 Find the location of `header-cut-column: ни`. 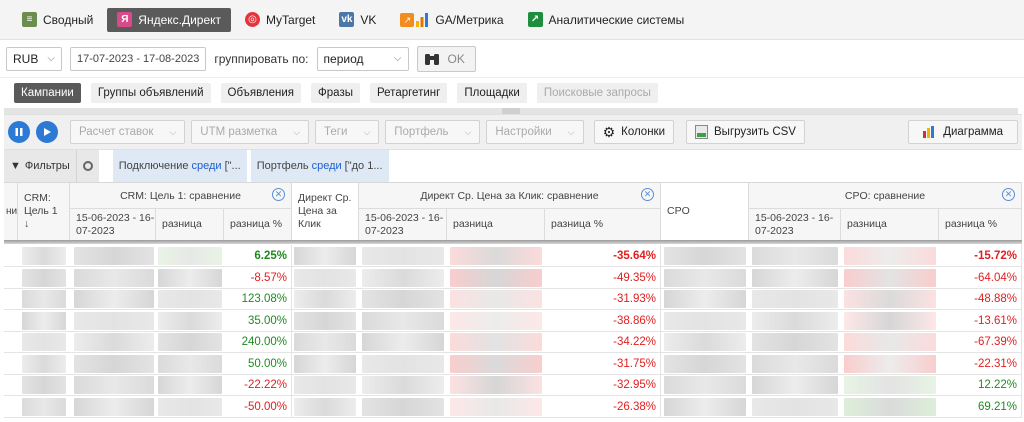

header-cut-column: ни is located at coordinates (11, 212).